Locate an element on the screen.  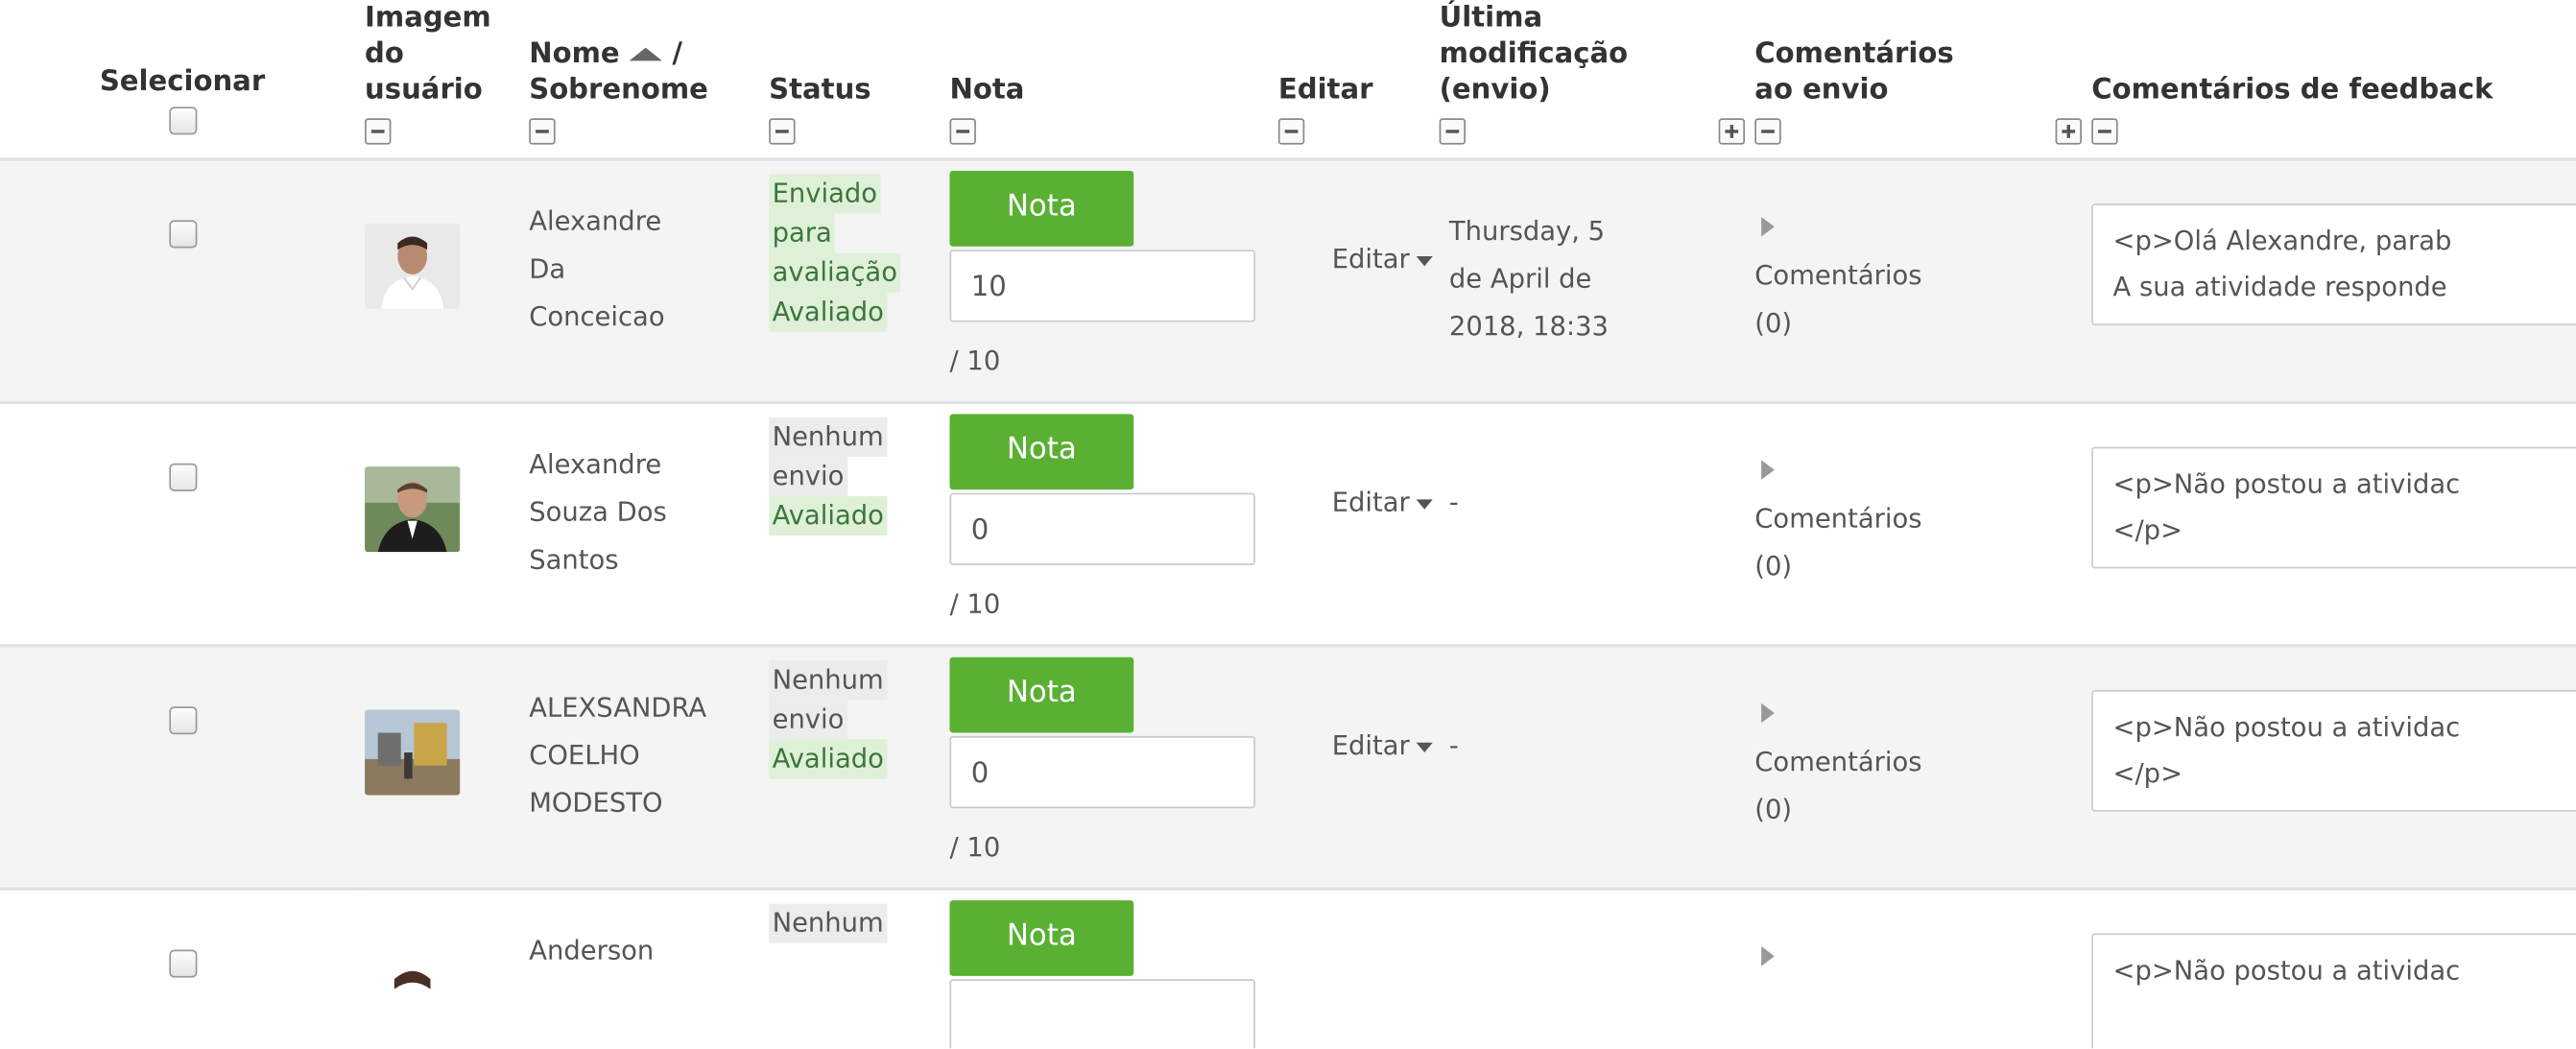
sort-status-link: Status is located at coordinates (859, 90).